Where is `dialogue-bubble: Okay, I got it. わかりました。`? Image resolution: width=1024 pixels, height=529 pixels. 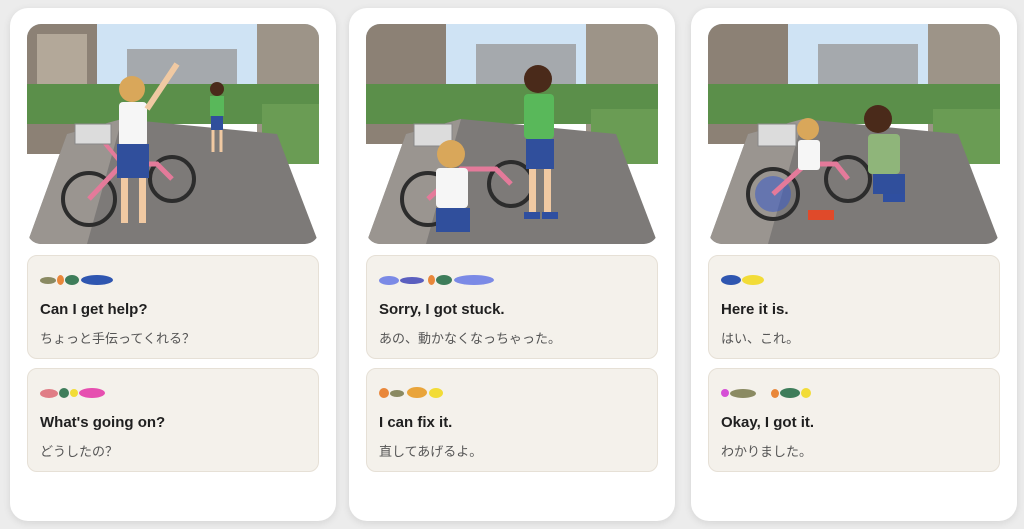 dialogue-bubble: Okay, I got it. わかりました。 is located at coordinates (854, 420).